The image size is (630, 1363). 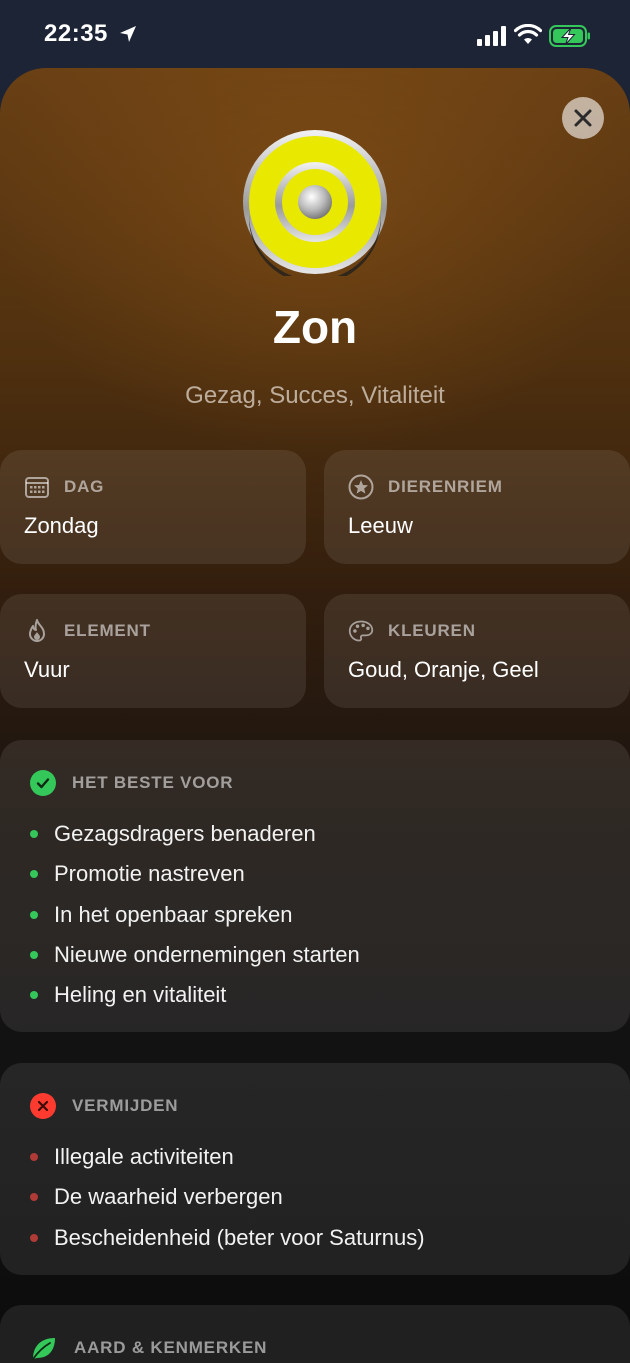 What do you see at coordinates (195, 955) in the screenshot?
I see `list-item: Nieuwe ondernemingen starten` at bounding box center [195, 955].